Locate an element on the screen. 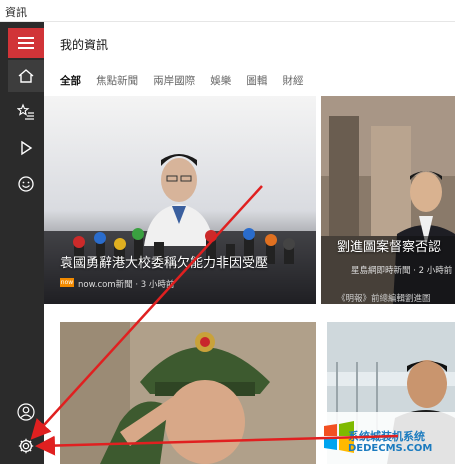  hamburger-menu-button is located at coordinates (26, 43).